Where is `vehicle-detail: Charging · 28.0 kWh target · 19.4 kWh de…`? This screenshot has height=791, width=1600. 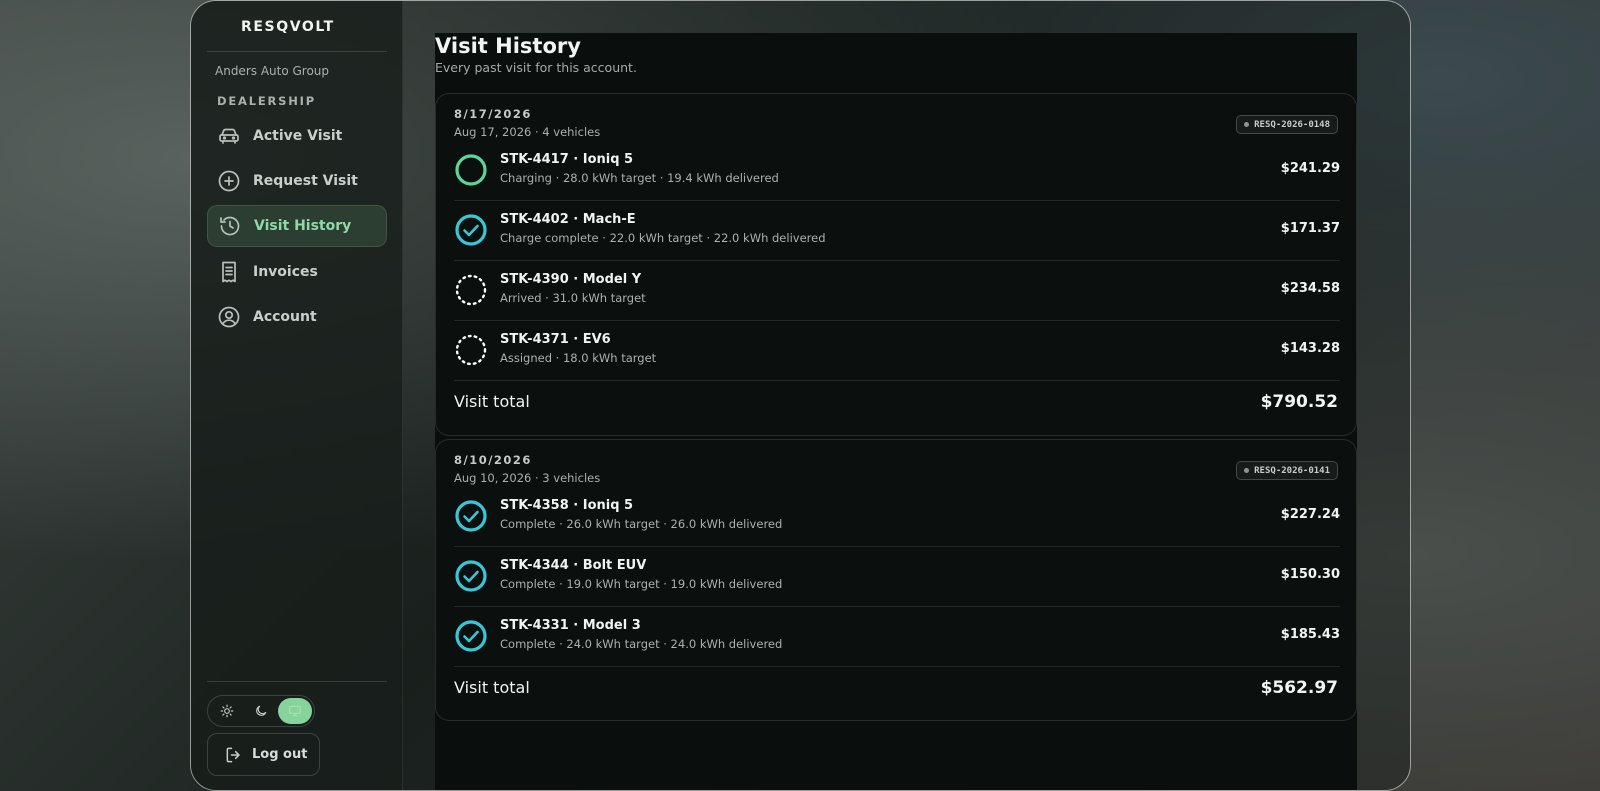
vehicle-detail: Charging · 28.0 kWh target · 19.4 kWh de… is located at coordinates (639, 178).